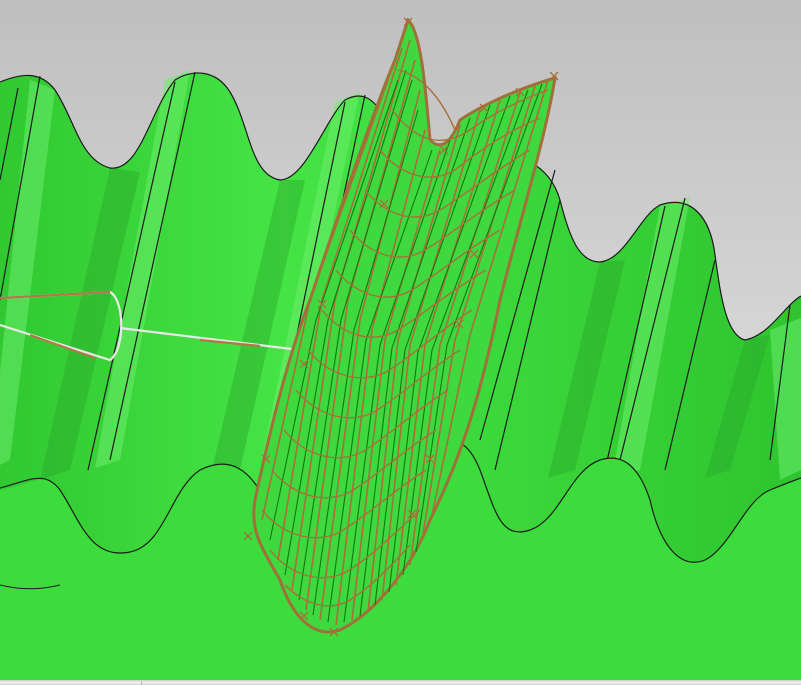 This screenshot has height=685, width=801. I want to click on status-bar, so click(400, 682).